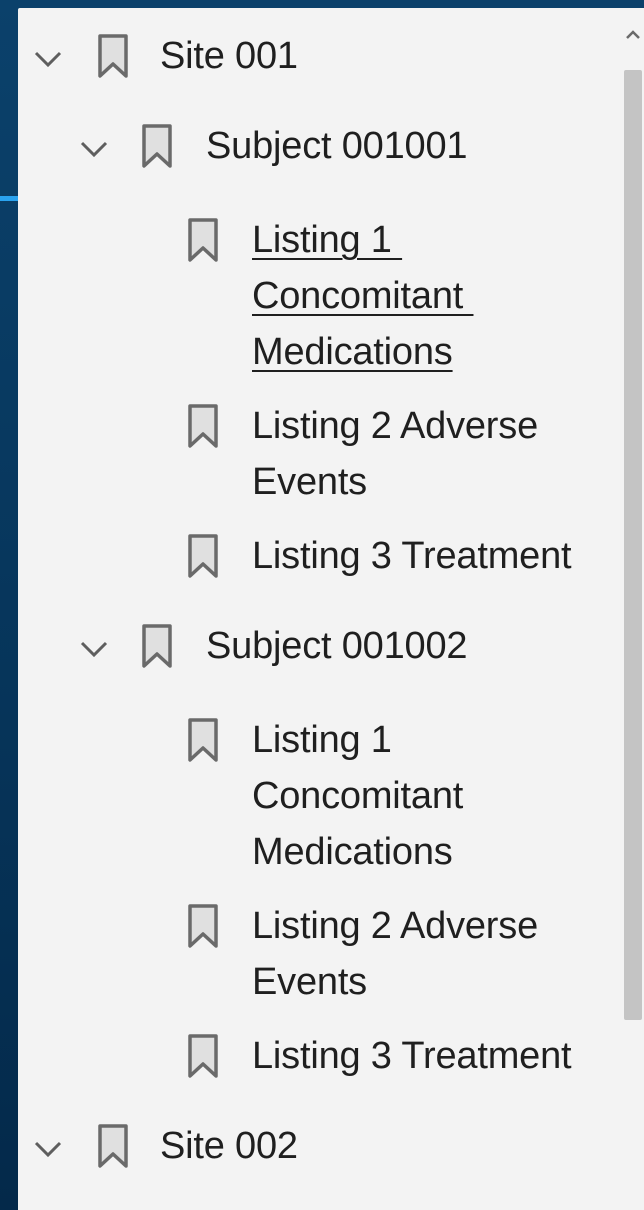 This screenshot has height=1210, width=644. What do you see at coordinates (337, 646) in the screenshot?
I see `tree-node-label: Subject 001002` at bounding box center [337, 646].